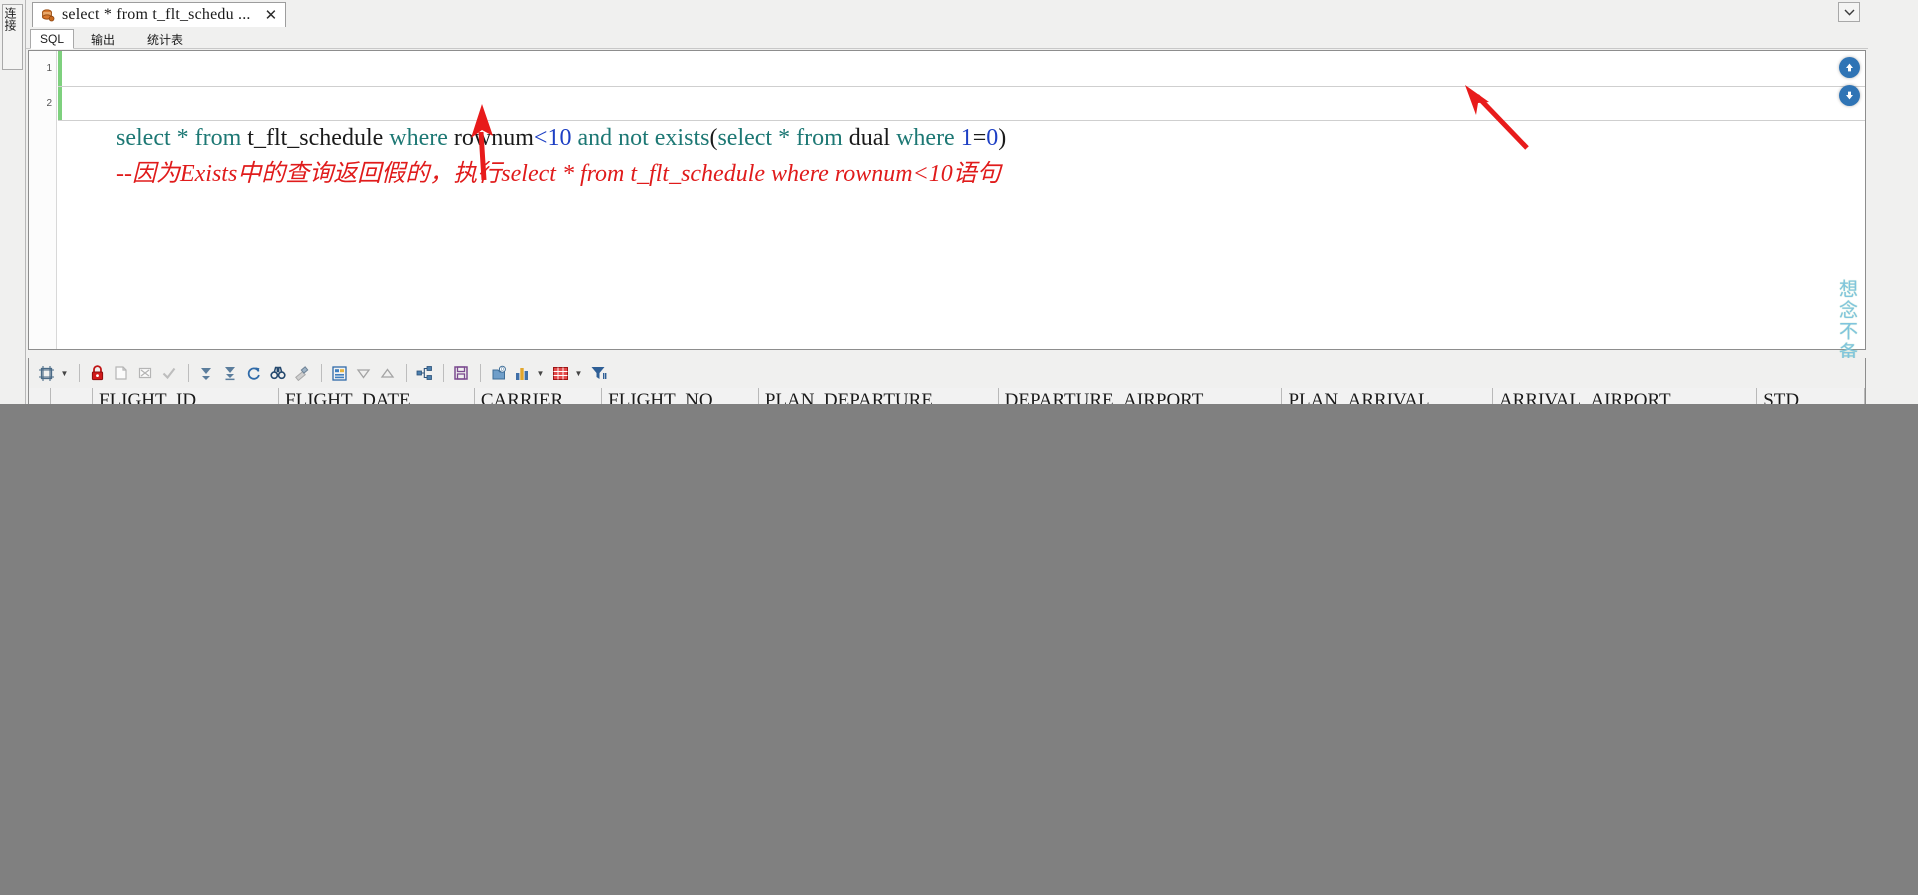 This screenshot has height=895, width=1918. Describe the element at coordinates (1849, 12) in the screenshot. I see `chevron-down-icon` at that location.